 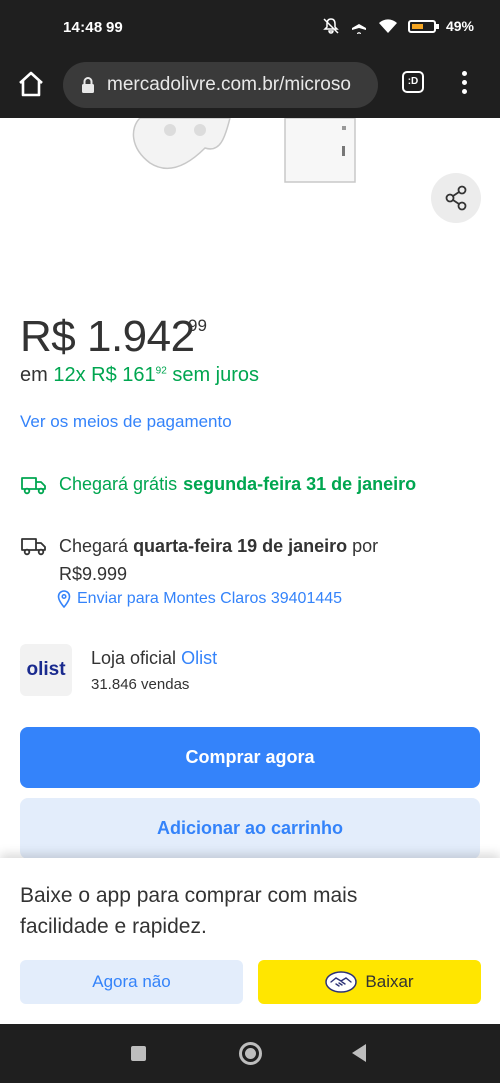 What do you see at coordinates (107, 336) in the screenshot?
I see `price-main: R$ 1.942` at bounding box center [107, 336].